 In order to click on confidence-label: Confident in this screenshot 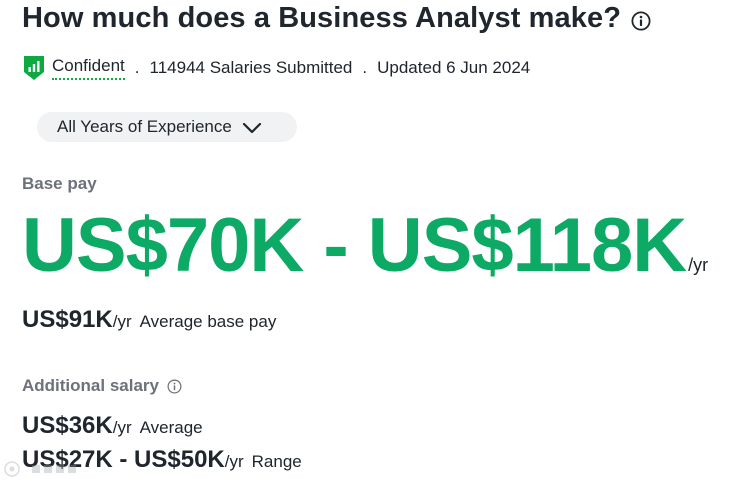, I will do `click(88, 68)`.